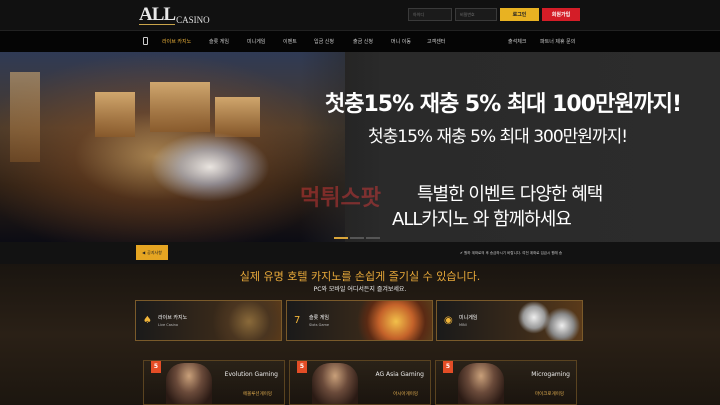 The image size is (720, 405). What do you see at coordinates (257, 394) in the screenshot?
I see `provider-name: 에볼루션게이밍` at bounding box center [257, 394].